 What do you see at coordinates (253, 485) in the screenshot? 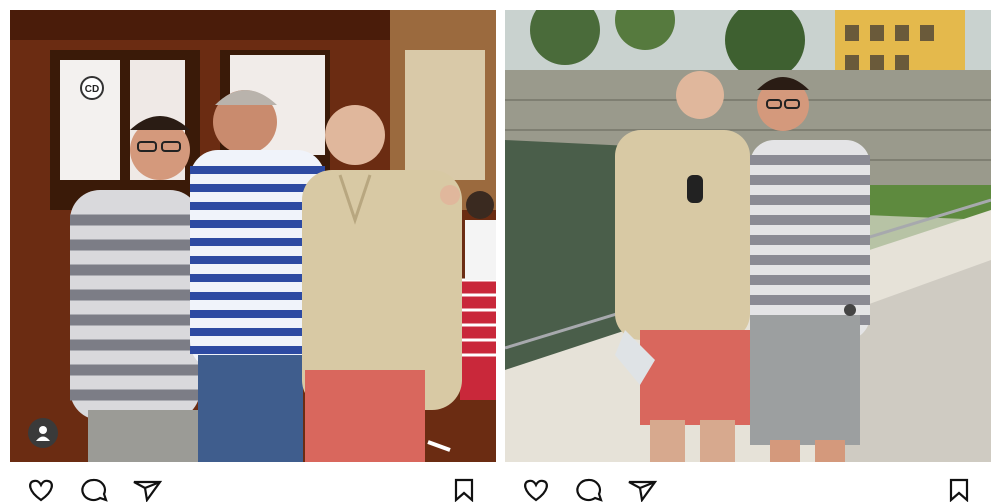
I see `left-post-actions` at bounding box center [253, 485].